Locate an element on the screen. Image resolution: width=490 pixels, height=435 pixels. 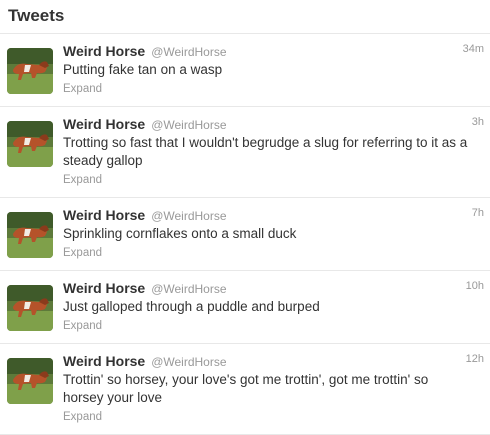
page-title: Tweets is located at coordinates (36, 15).